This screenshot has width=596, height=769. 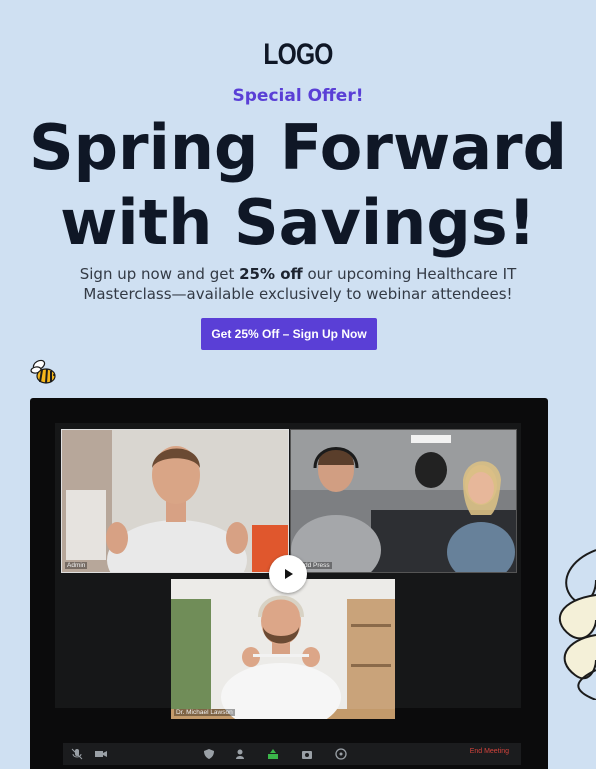 What do you see at coordinates (292, 754) in the screenshot?
I see `meeting-toolbar: End Meeting` at bounding box center [292, 754].